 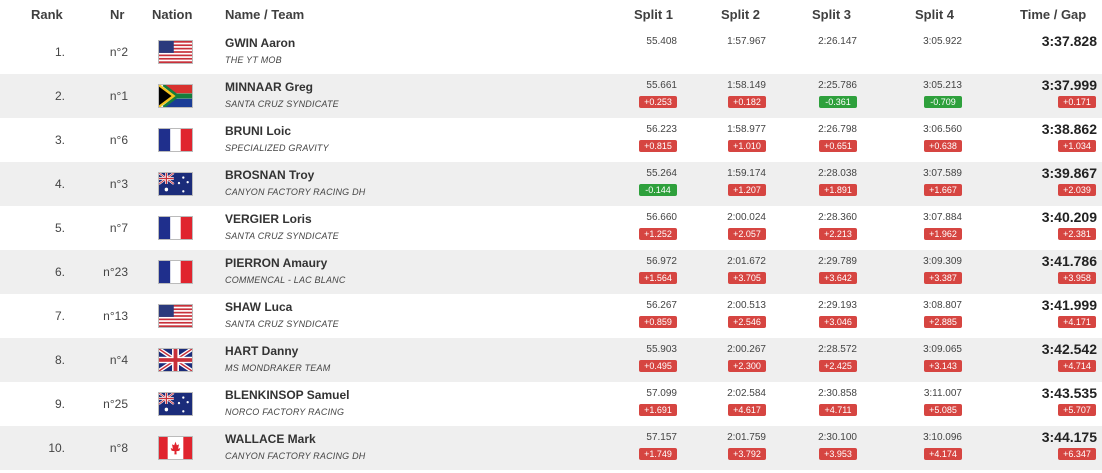 I want to click on split-4-time: 3:09.065, so click(x=942, y=349).